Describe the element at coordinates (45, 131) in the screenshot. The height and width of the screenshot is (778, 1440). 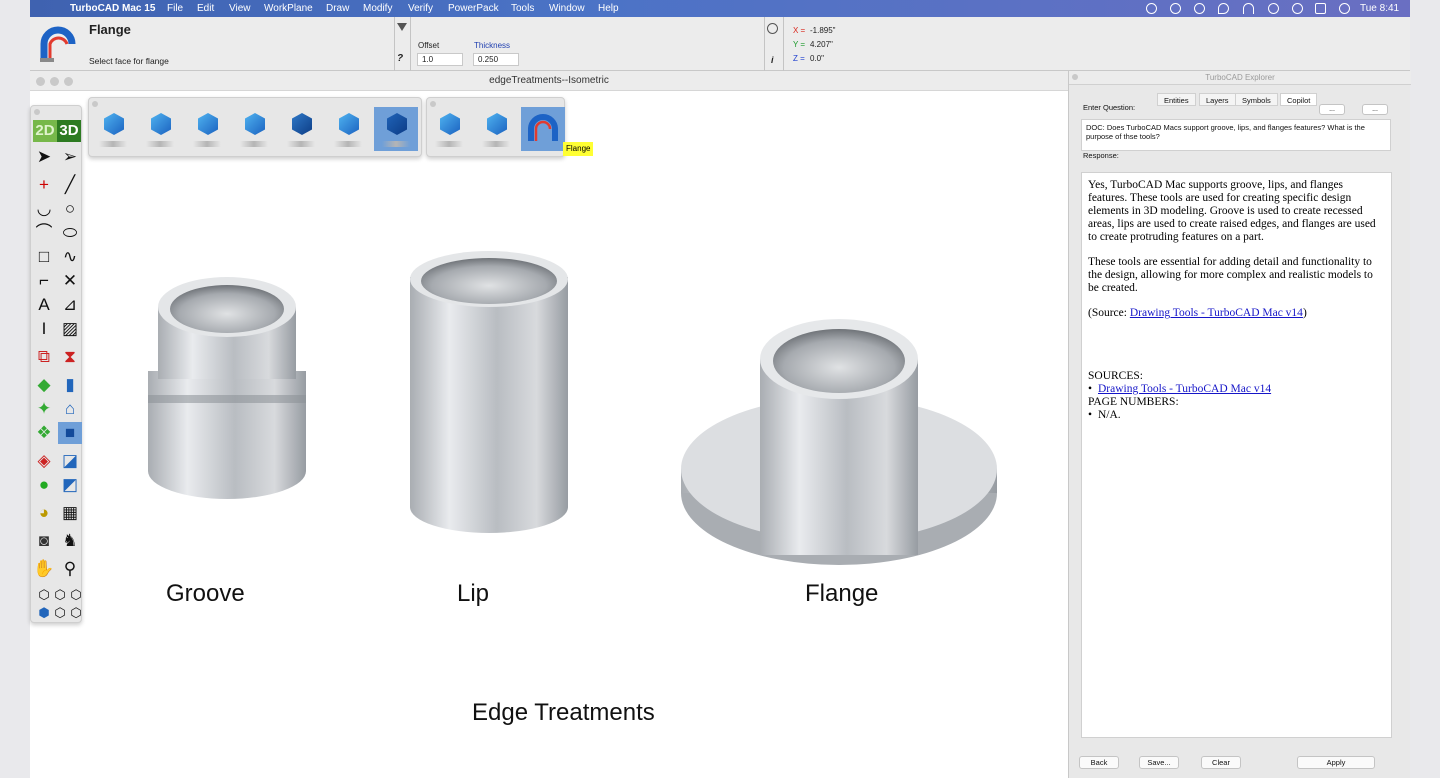
I see `toggle-2d-button: 2D` at that location.